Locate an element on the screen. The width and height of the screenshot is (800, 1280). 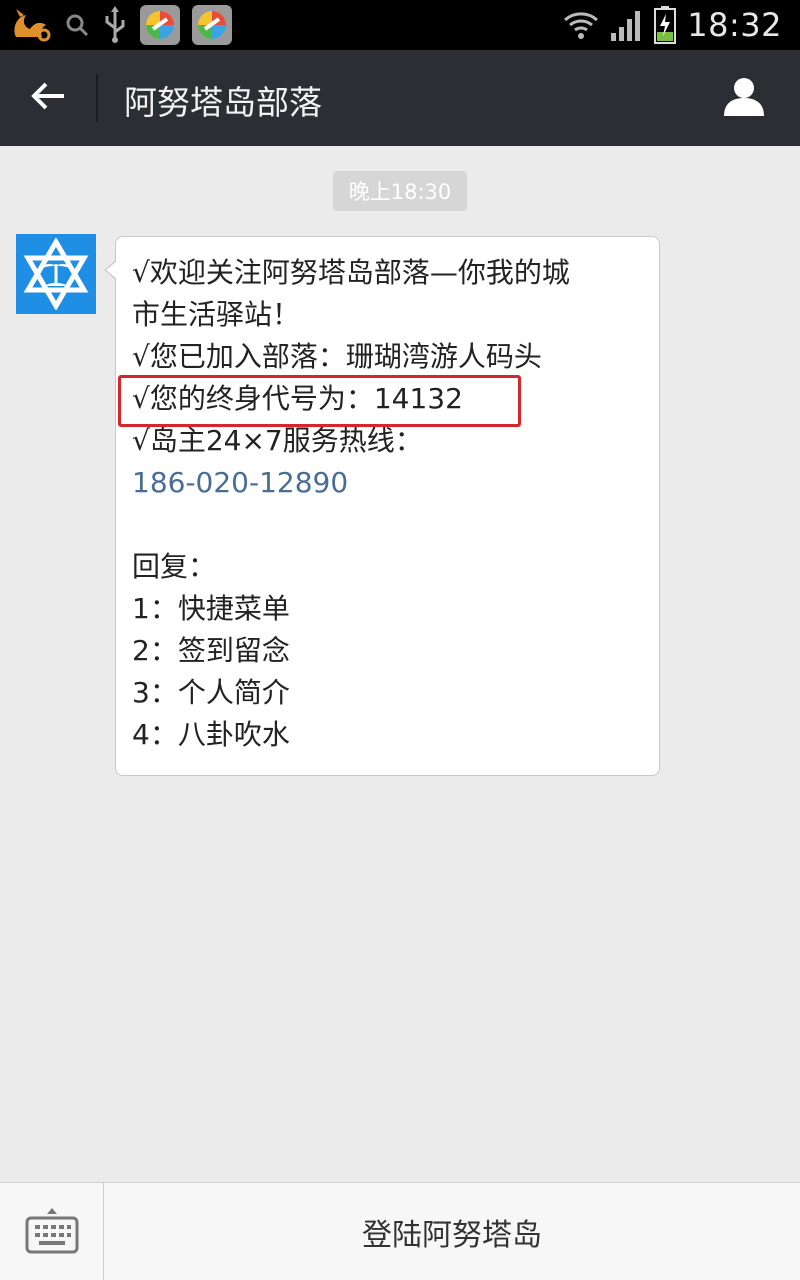
title-bar: 阿努塔岛部落 is located at coordinates (400, 98).